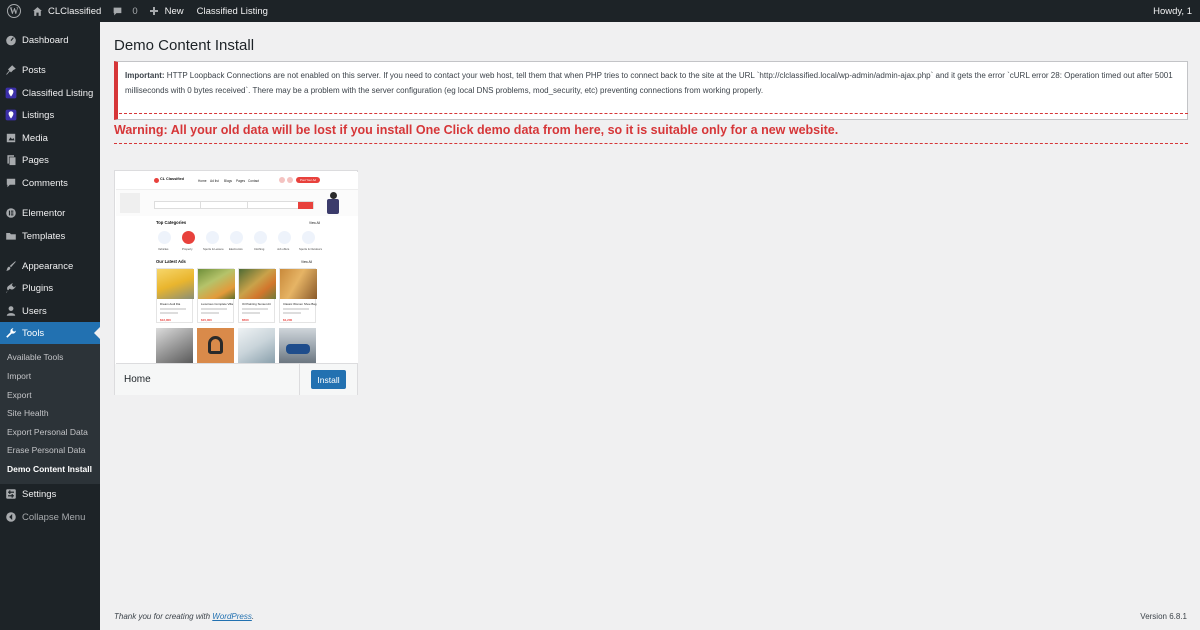  What do you see at coordinates (11, 213) in the screenshot?
I see `elementor-icon` at bounding box center [11, 213].